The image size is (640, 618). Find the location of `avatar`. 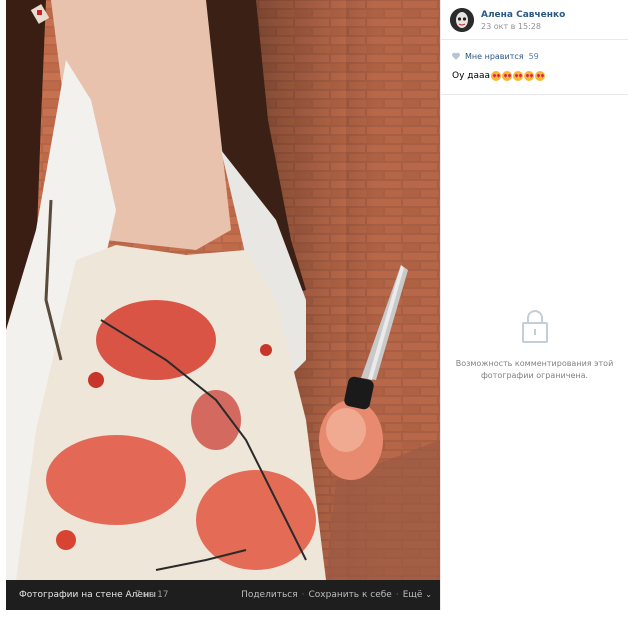

avatar is located at coordinates (462, 20).